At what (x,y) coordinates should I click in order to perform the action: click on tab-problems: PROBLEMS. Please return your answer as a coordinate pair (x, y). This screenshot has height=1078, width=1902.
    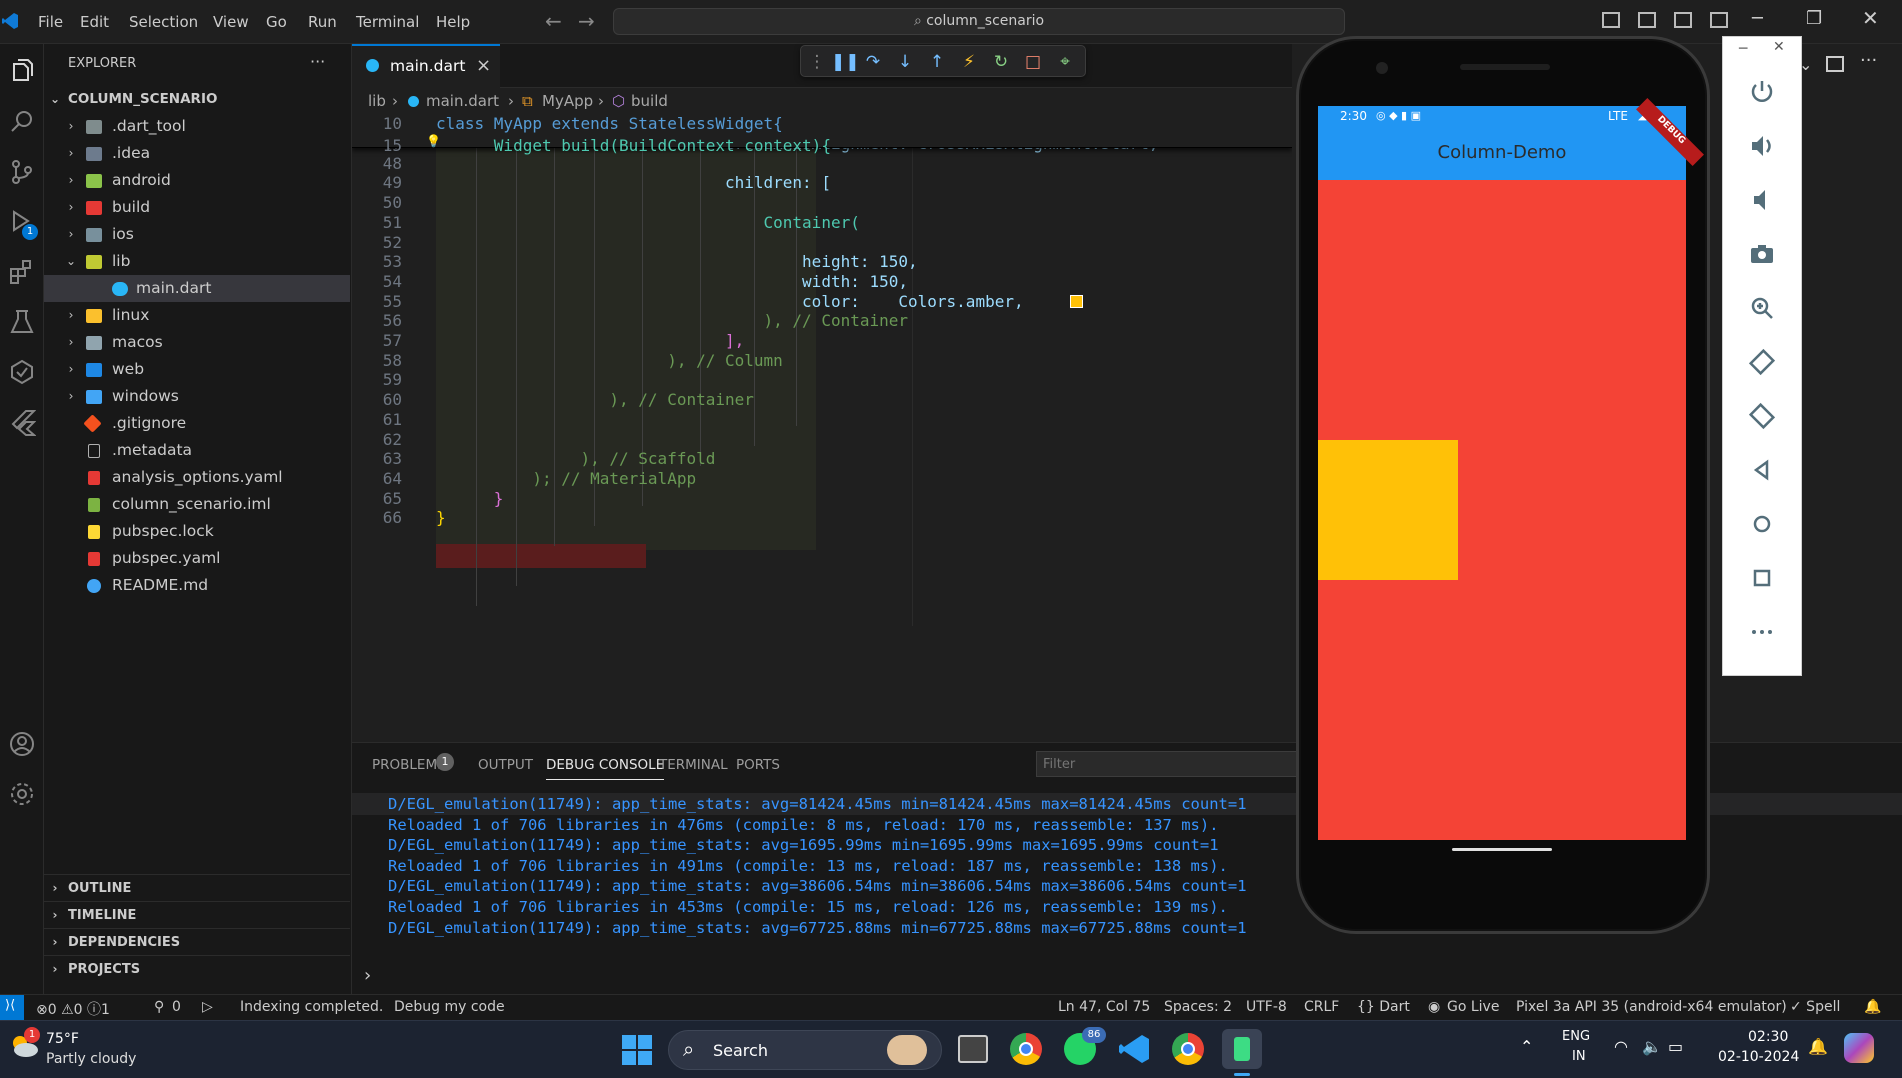
    Looking at the image, I should click on (409, 765).